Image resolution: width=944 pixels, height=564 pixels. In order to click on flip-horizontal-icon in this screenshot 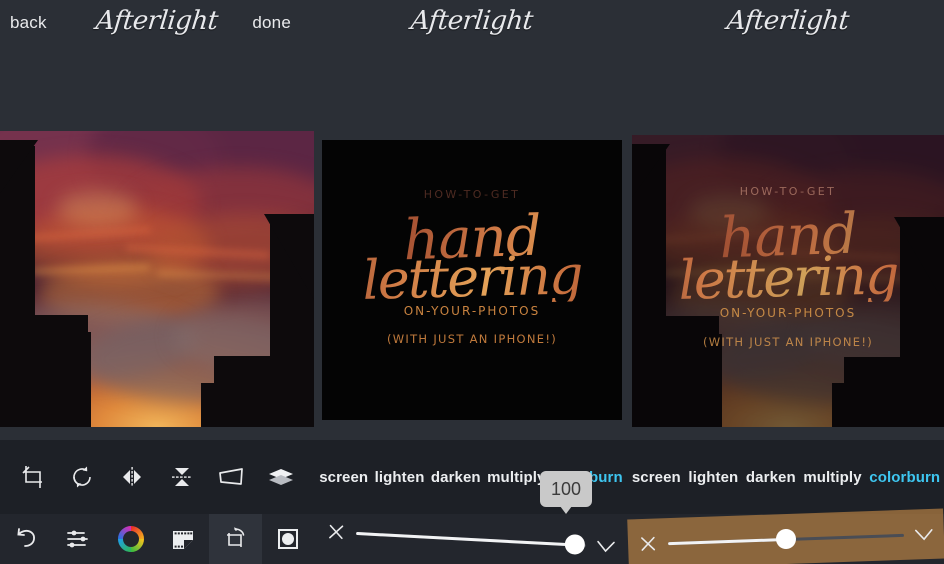, I will do `click(132, 477)`.